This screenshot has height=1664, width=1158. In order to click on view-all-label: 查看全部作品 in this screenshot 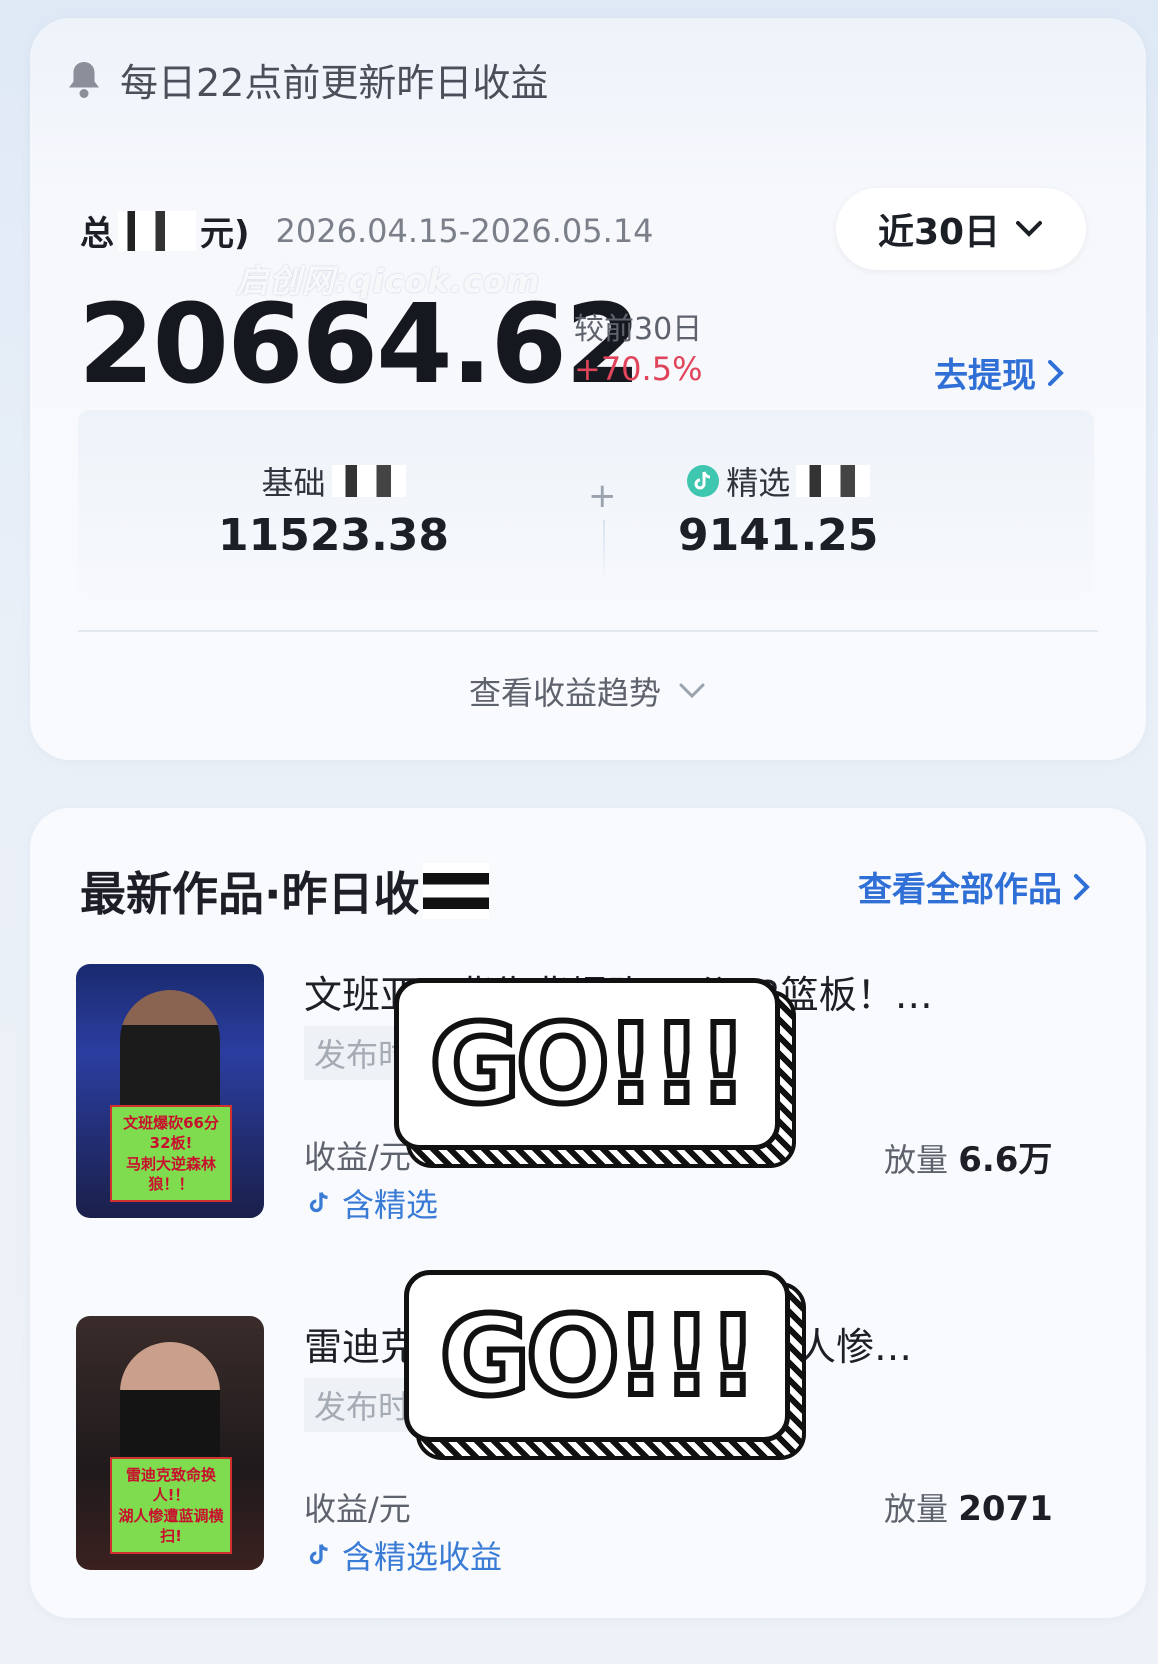, I will do `click(960, 890)`.